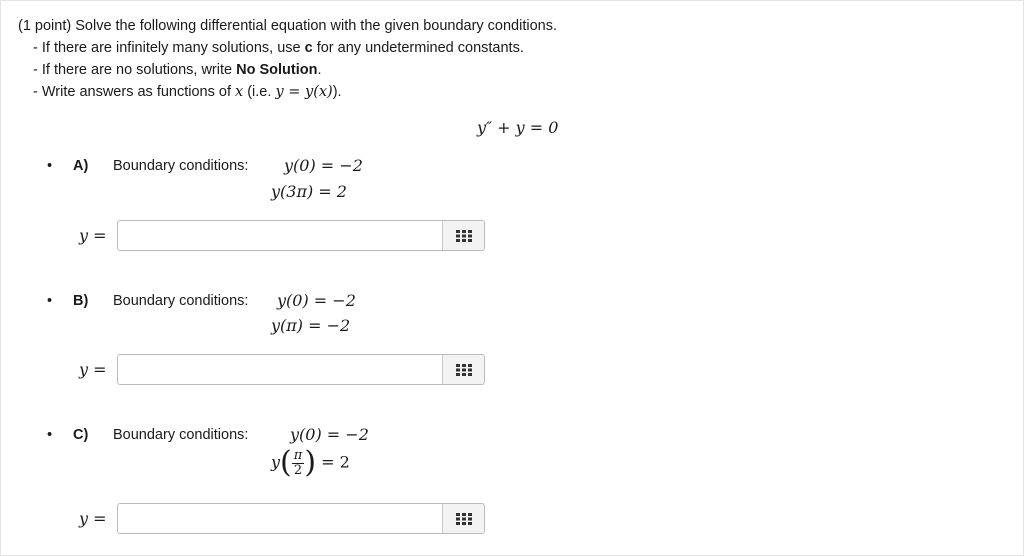 The width and height of the screenshot is (1024, 556). What do you see at coordinates (319, 70) in the screenshot?
I see `instruction-none-end: .` at bounding box center [319, 70].